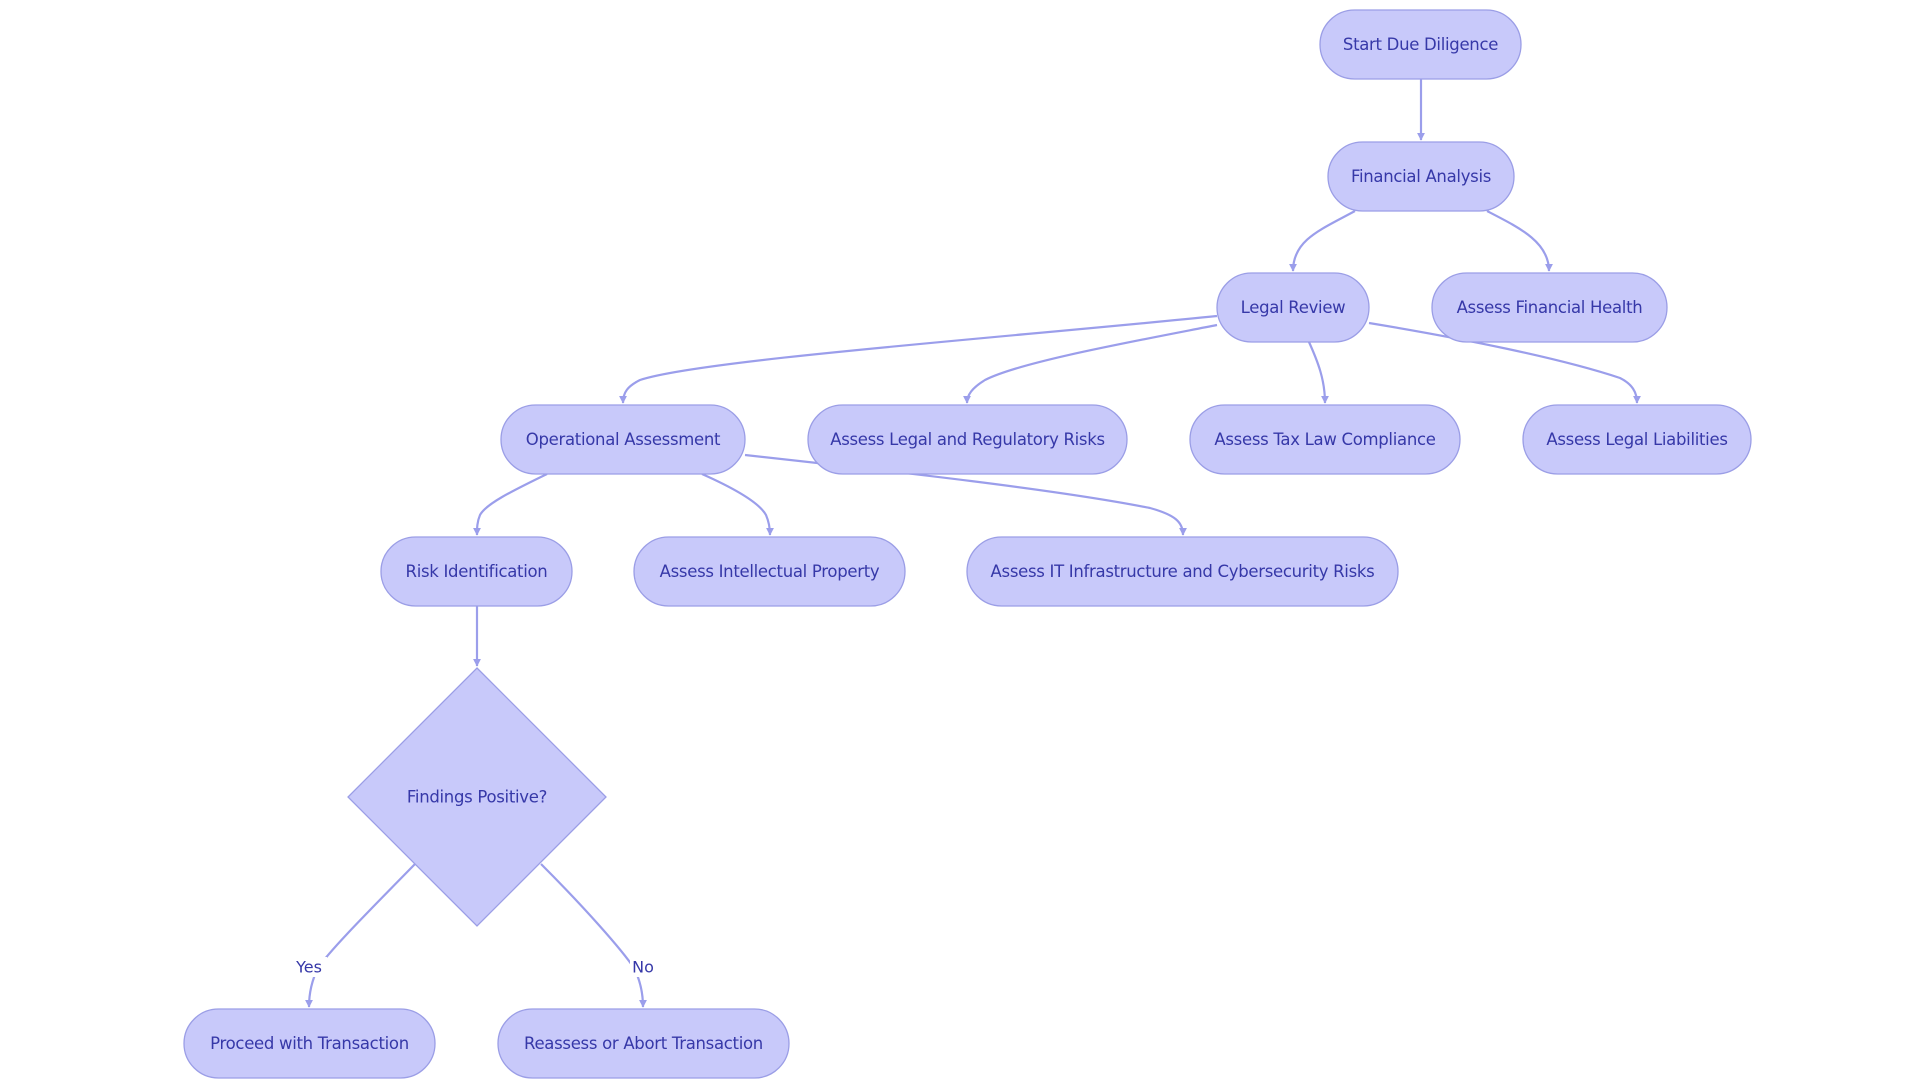 Image resolution: width=1920 pixels, height=1080 pixels. Describe the element at coordinates (1322, 241) in the screenshot. I see `edge-financial-to-legal` at that location.